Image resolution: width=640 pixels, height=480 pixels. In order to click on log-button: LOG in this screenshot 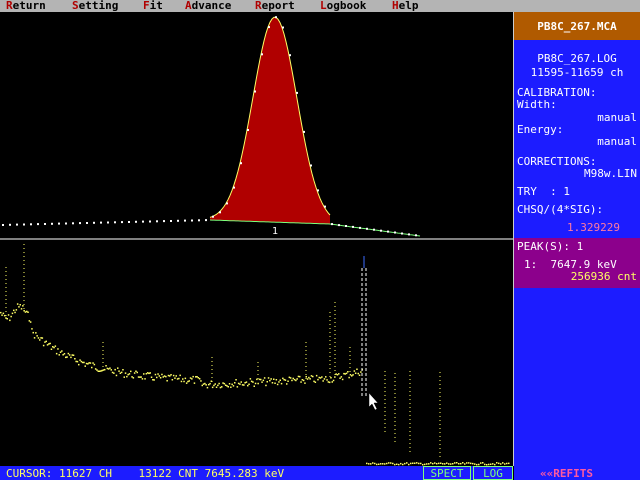, I will do `click(493, 473)`.